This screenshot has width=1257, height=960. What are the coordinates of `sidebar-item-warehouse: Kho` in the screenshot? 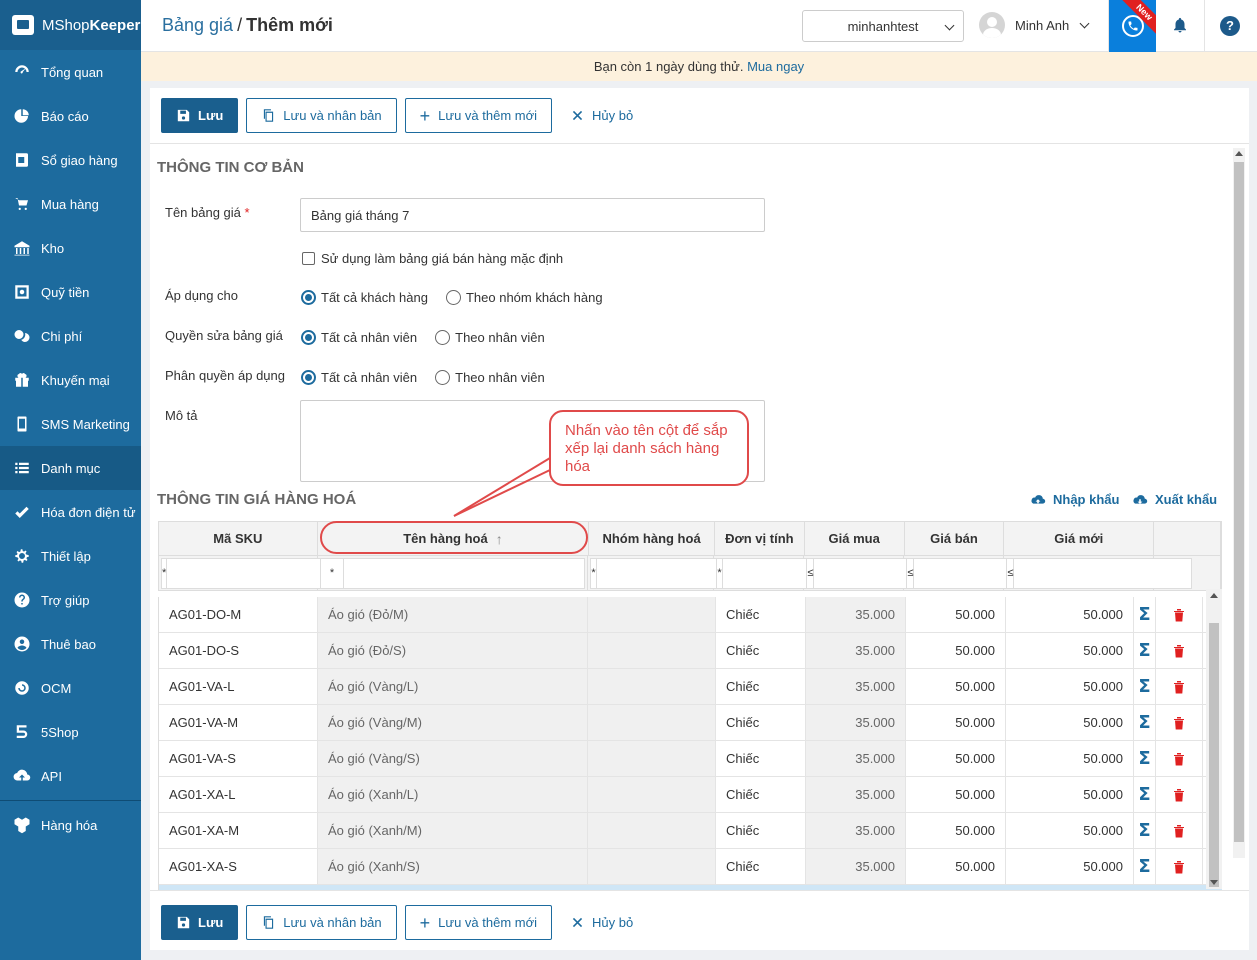 It's located at (70, 248).